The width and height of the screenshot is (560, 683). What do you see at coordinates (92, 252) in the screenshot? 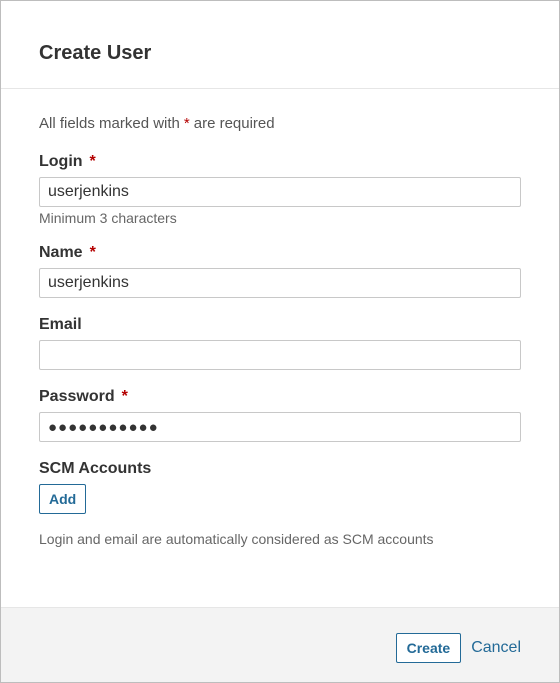
I see `name-required-asterisk: *` at bounding box center [92, 252].